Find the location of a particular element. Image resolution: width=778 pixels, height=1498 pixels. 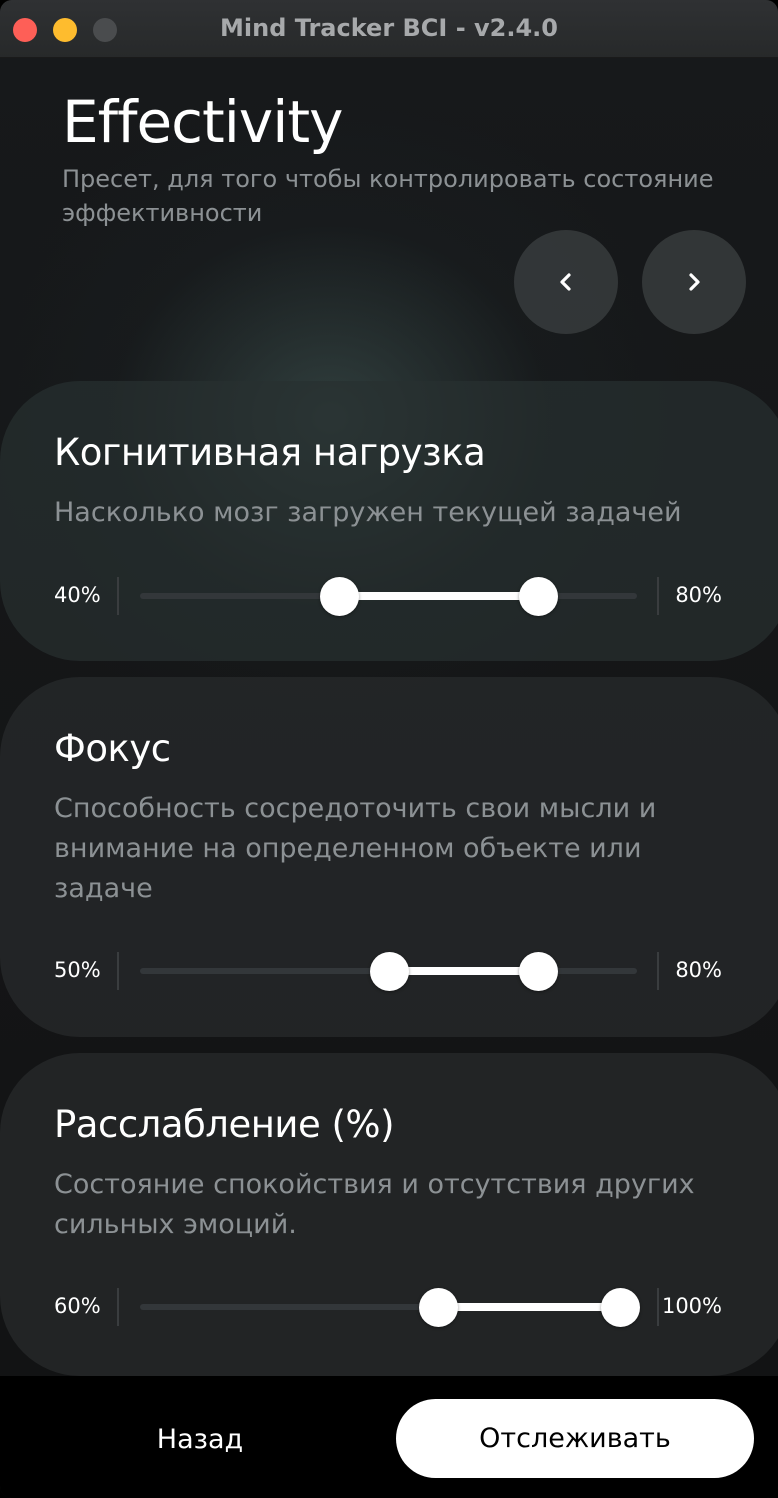

title-bar: Mind Tracker BCI - v2.4.0 is located at coordinates (389, 29).